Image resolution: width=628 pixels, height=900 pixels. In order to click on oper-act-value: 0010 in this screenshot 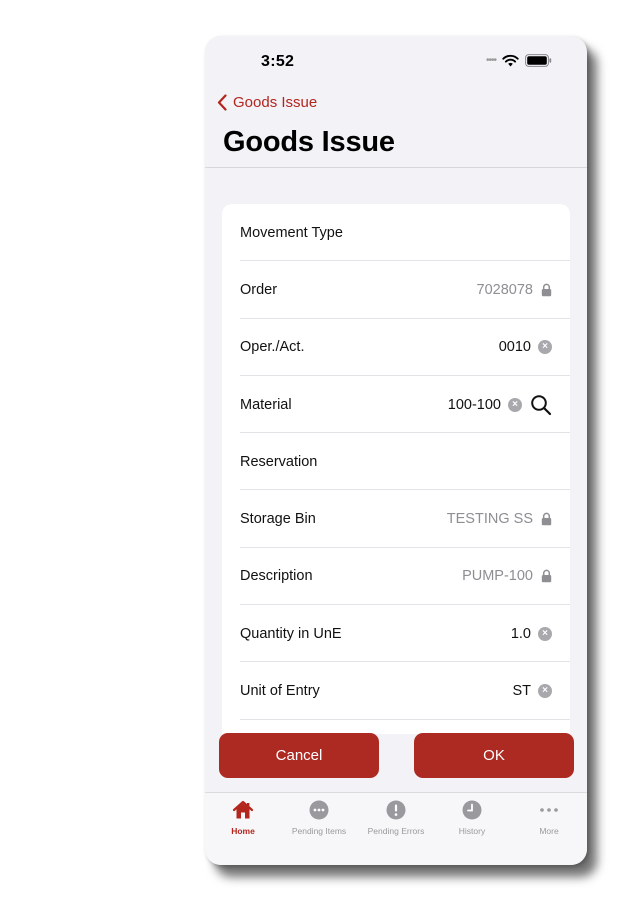, I will do `click(515, 347)`.